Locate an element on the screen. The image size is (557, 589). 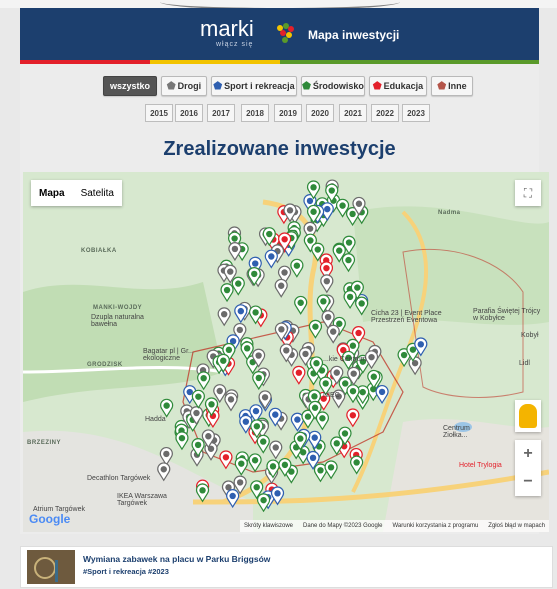
year-2017: 2017 is located at coordinates (221, 113).